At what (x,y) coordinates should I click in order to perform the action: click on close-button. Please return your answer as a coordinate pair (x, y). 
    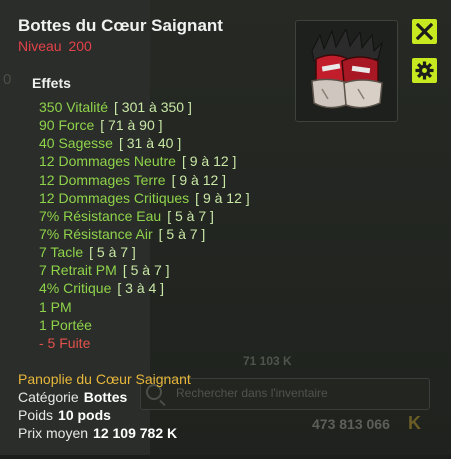
    Looking at the image, I should click on (424, 31).